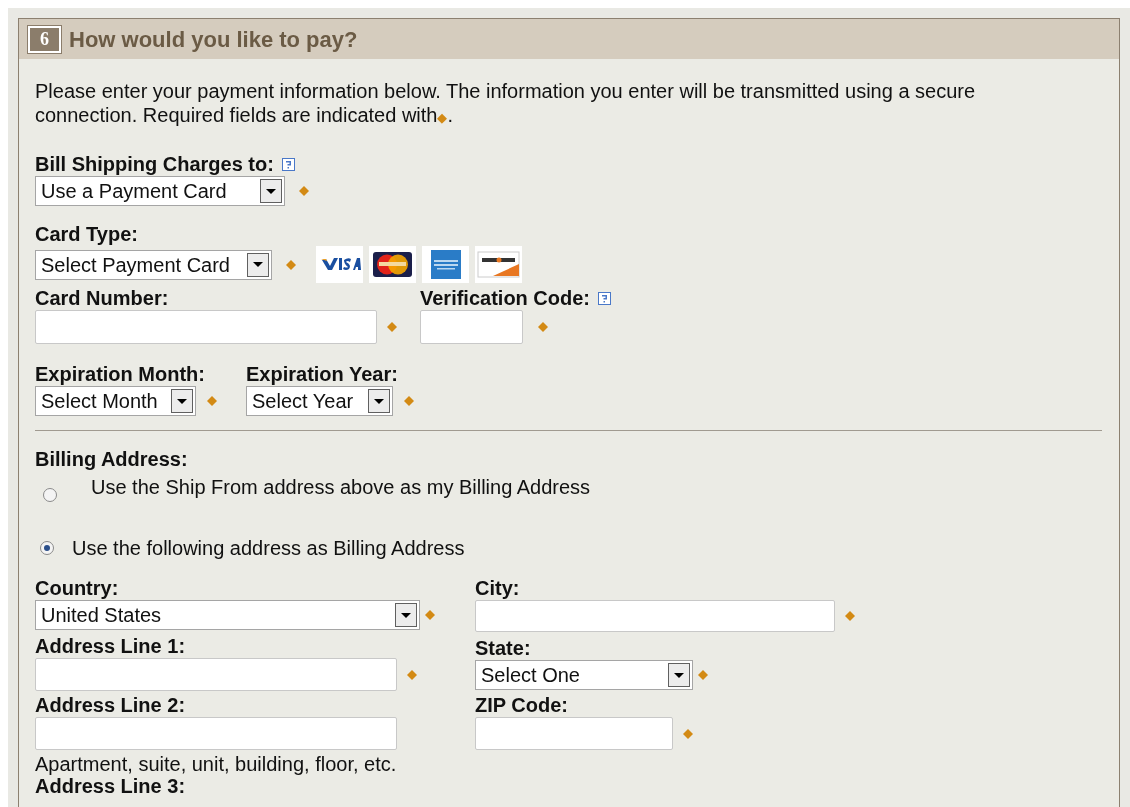 The width and height of the screenshot is (1130, 807). I want to click on field-label: Address Line 1:, so click(110, 646).